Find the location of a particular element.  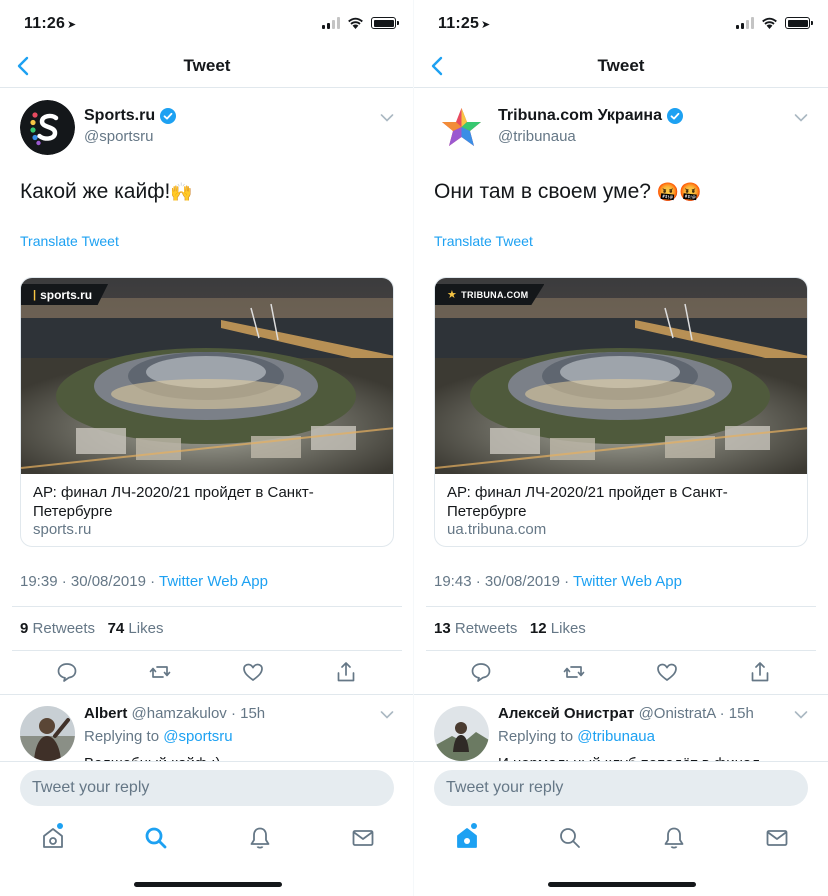

reply-author: Алексей Онистрат @OnistratA · 15h is located at coordinates (626, 713).